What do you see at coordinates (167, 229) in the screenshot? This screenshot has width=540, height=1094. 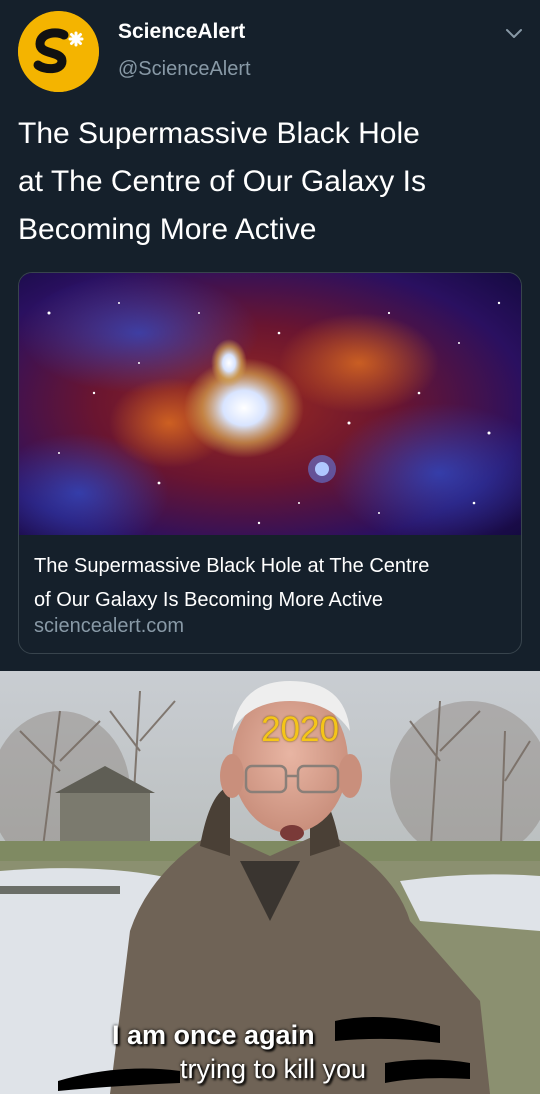 I see `tweet-text-line: Becoming More Active` at bounding box center [167, 229].